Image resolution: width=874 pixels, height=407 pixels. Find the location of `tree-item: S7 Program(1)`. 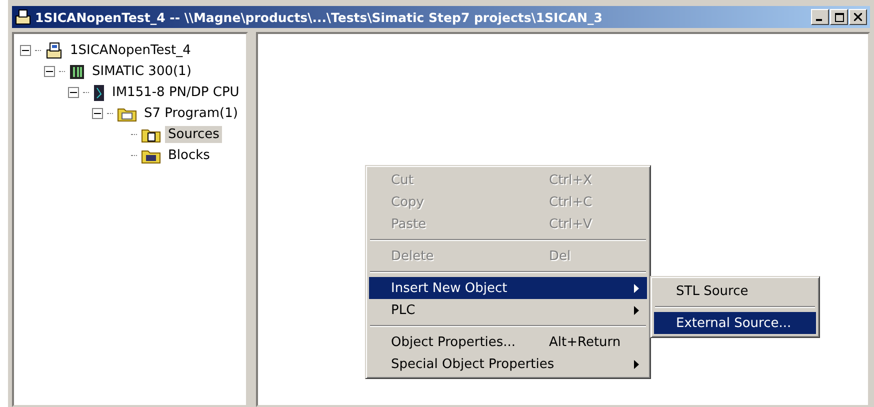

tree-item: S7 Program(1) is located at coordinates (191, 113).